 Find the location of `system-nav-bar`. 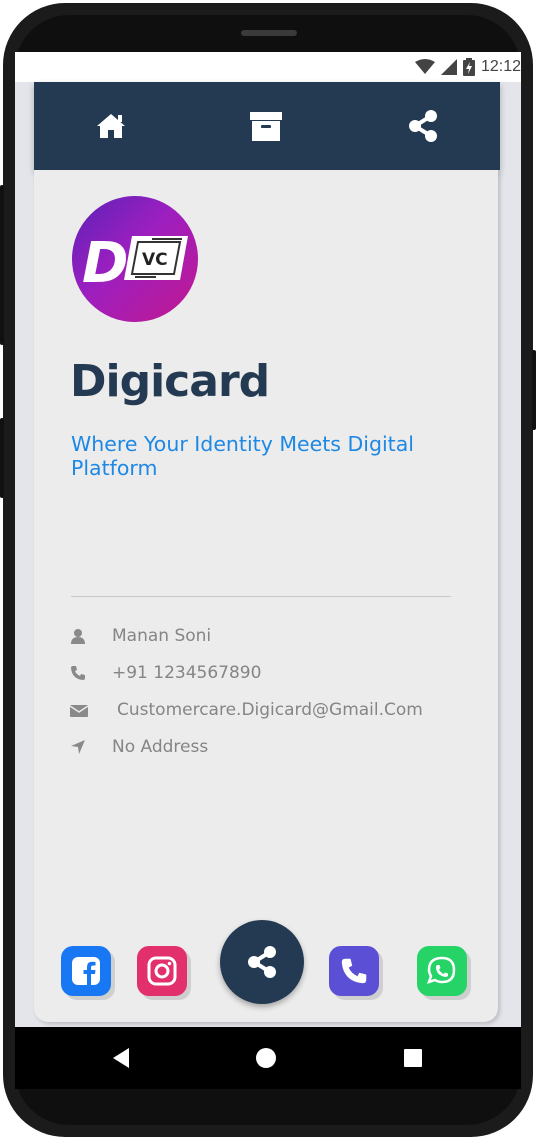

system-nav-bar is located at coordinates (268, 1058).